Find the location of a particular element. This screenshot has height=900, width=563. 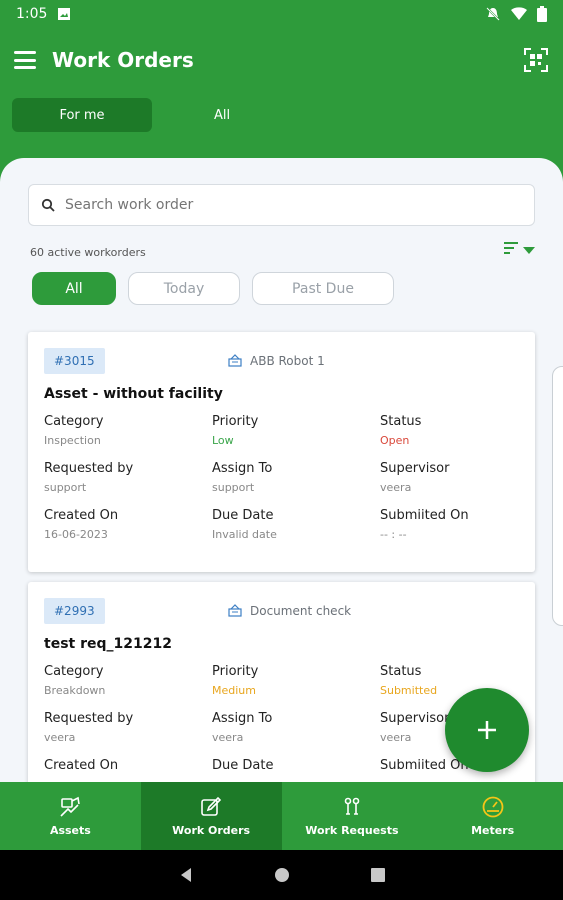

search-bar is located at coordinates (281, 205).